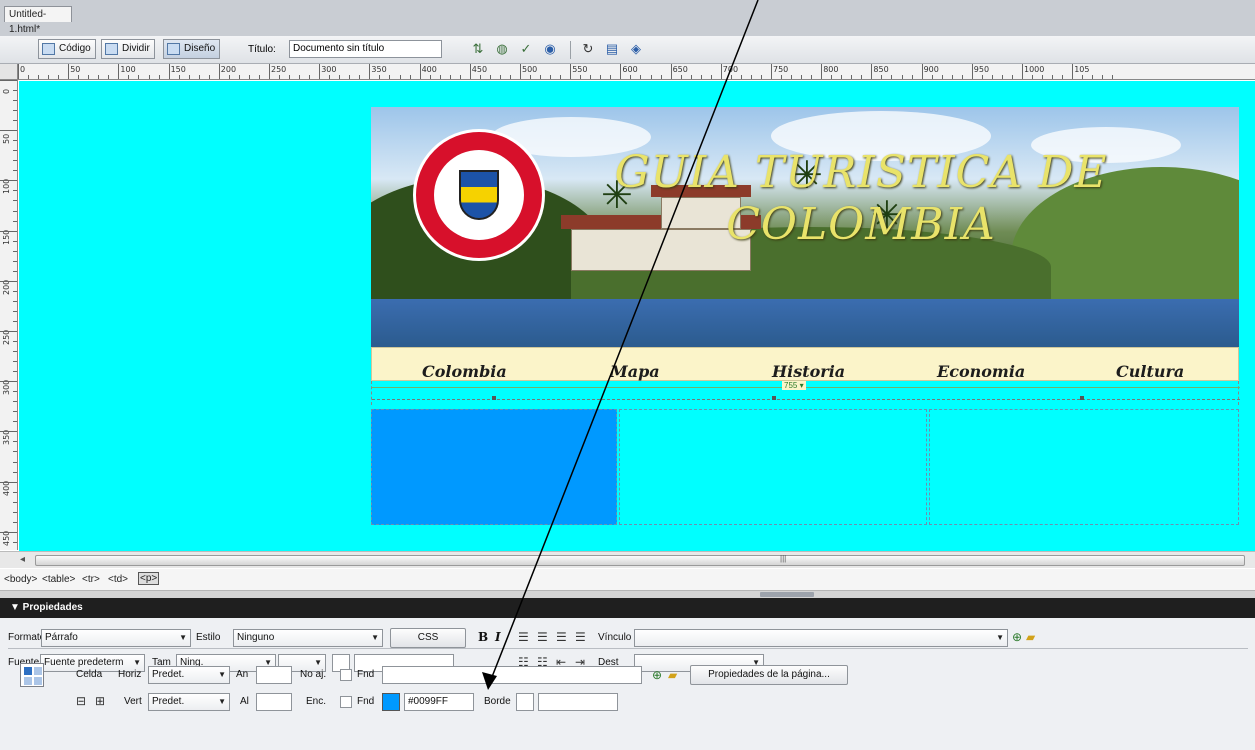 Image resolution: width=1255 pixels, height=750 pixels. What do you see at coordinates (116, 638) in the screenshot?
I see `format-select: Párrafo ▼` at bounding box center [116, 638].